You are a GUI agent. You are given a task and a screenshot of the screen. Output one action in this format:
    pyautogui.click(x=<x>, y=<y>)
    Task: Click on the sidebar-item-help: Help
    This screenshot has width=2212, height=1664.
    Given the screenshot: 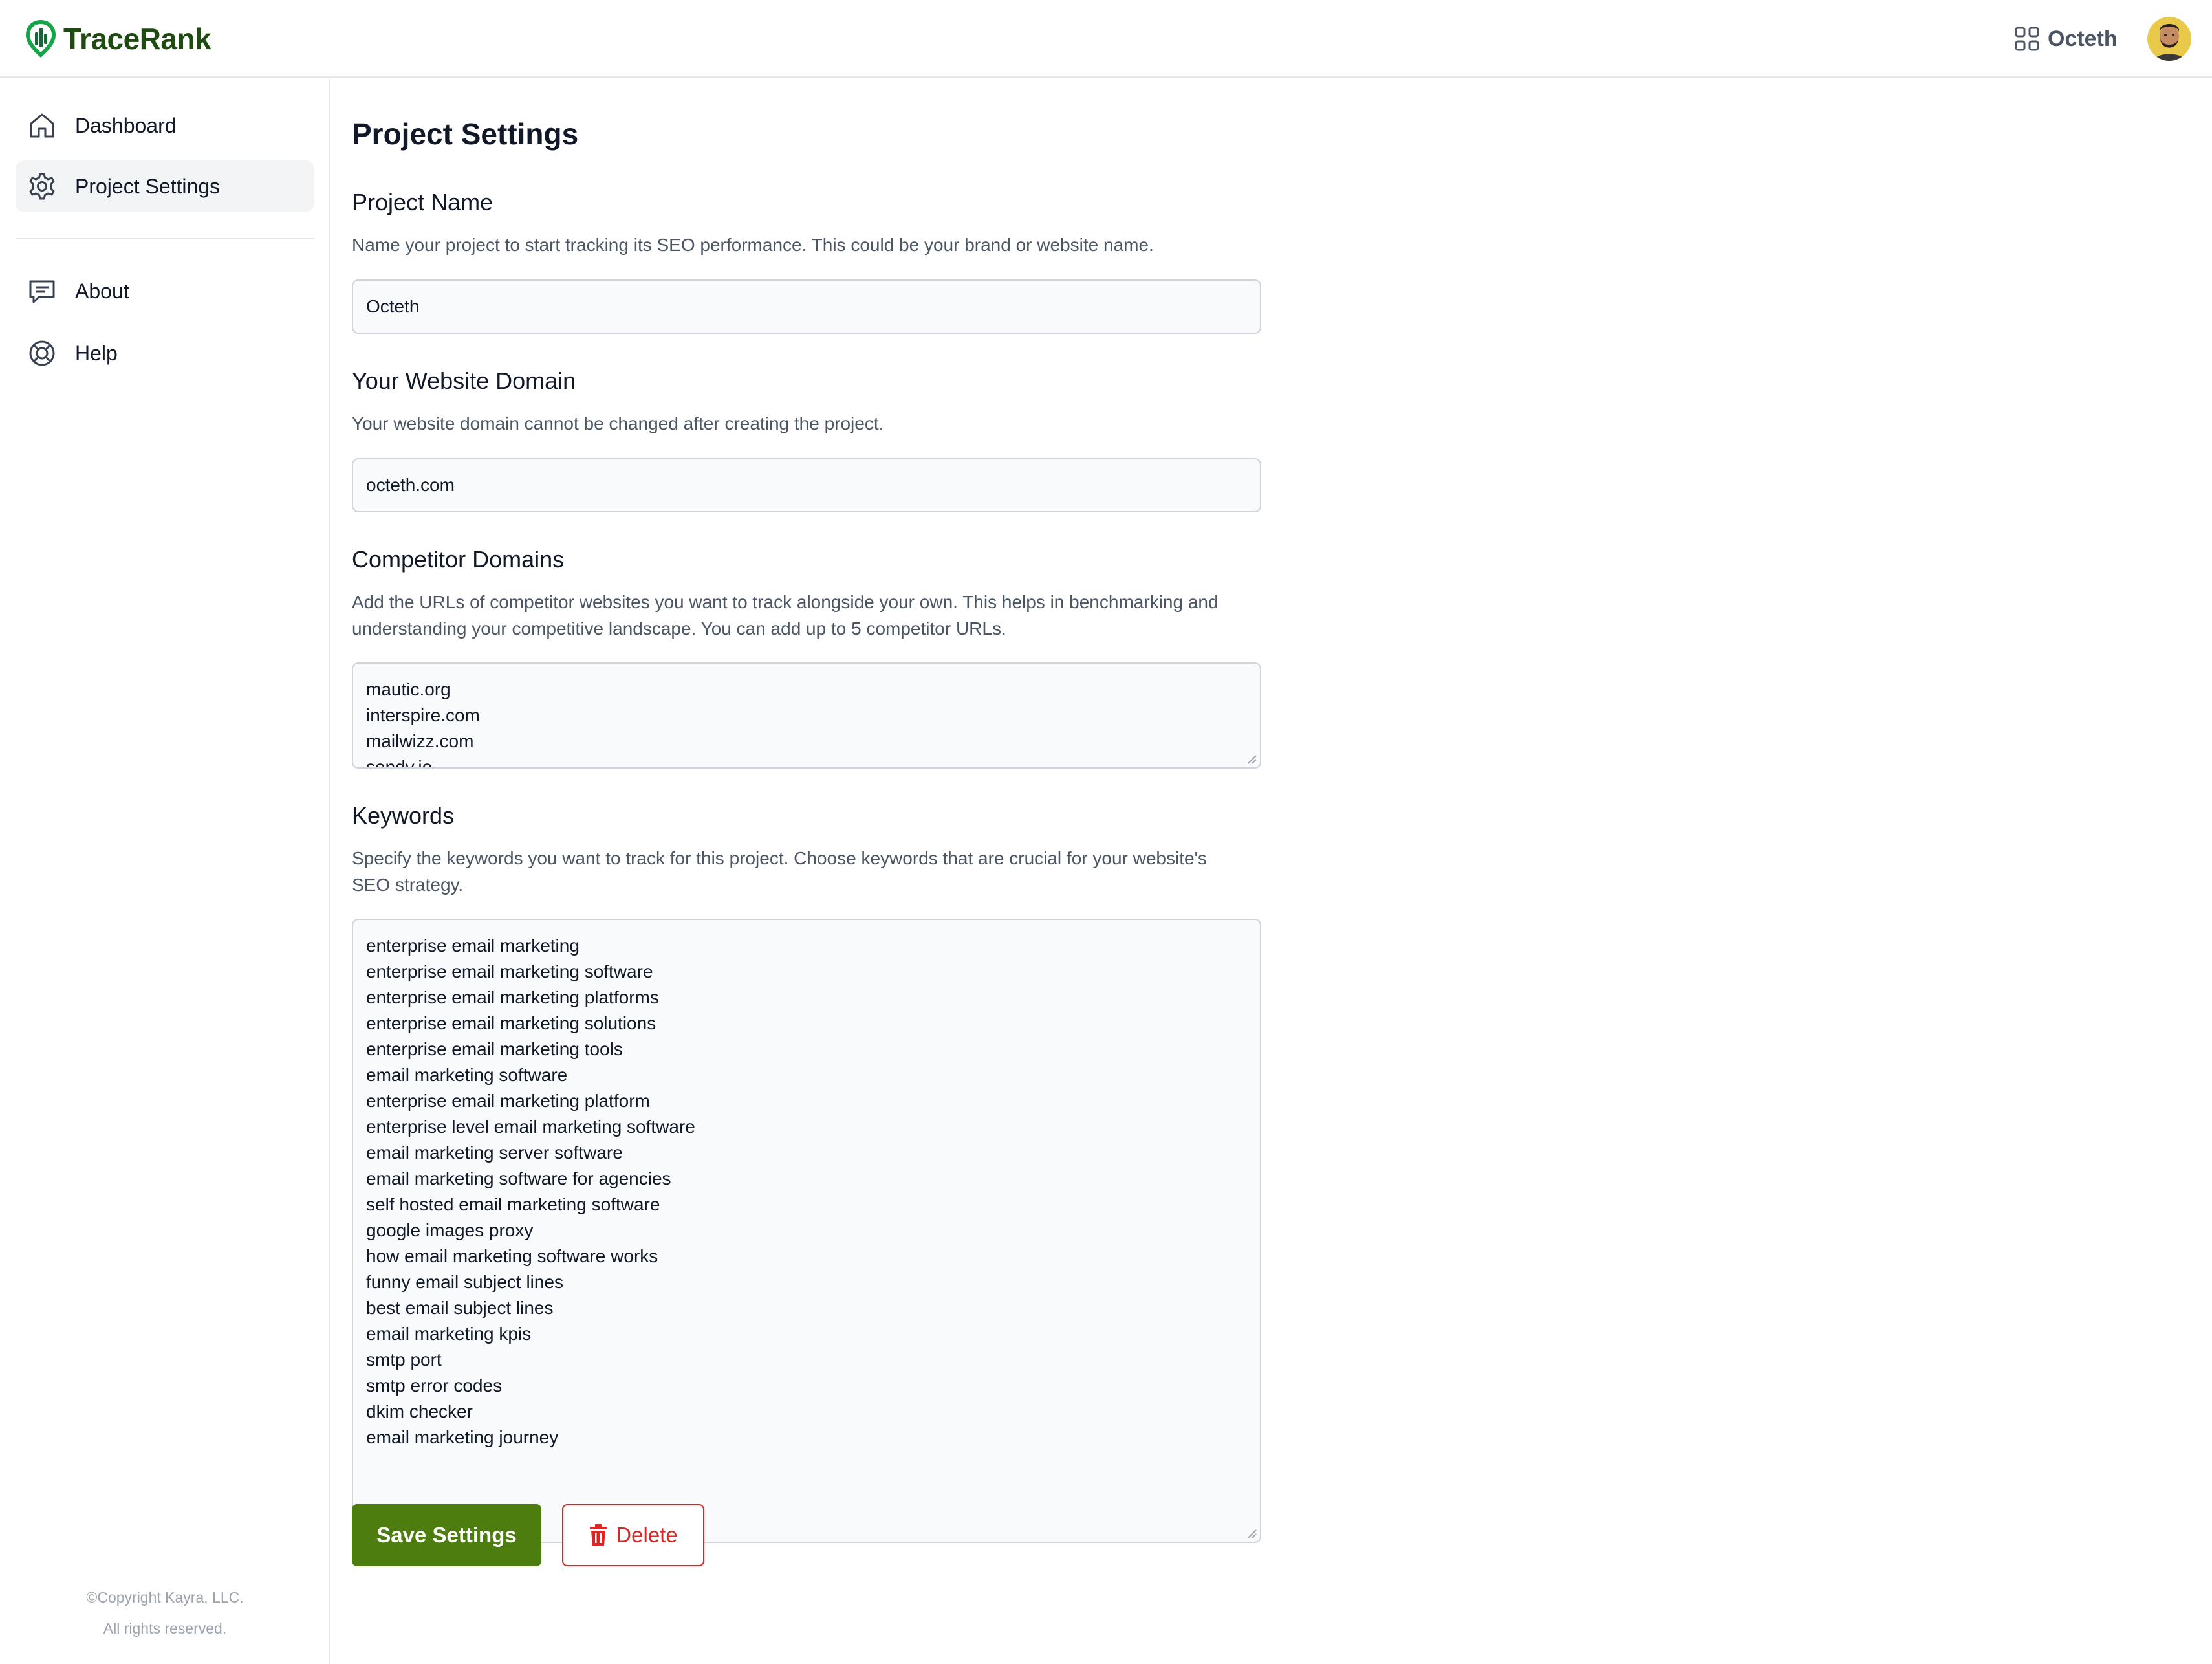 What is the action you would take?
    pyautogui.click(x=165, y=353)
    